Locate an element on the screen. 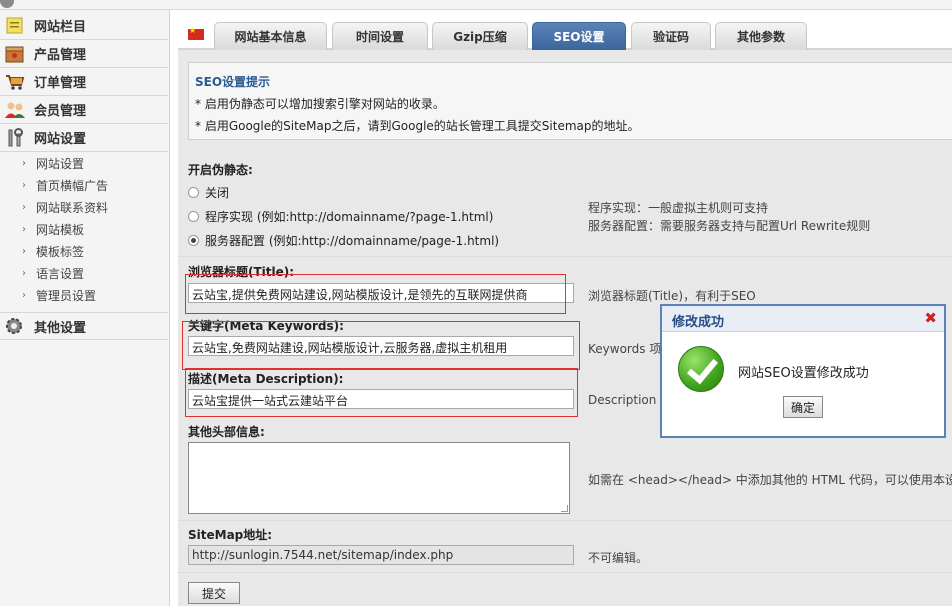 The width and height of the screenshot is (952, 606). tip-title: SEO设置提示 is located at coordinates (233, 82).